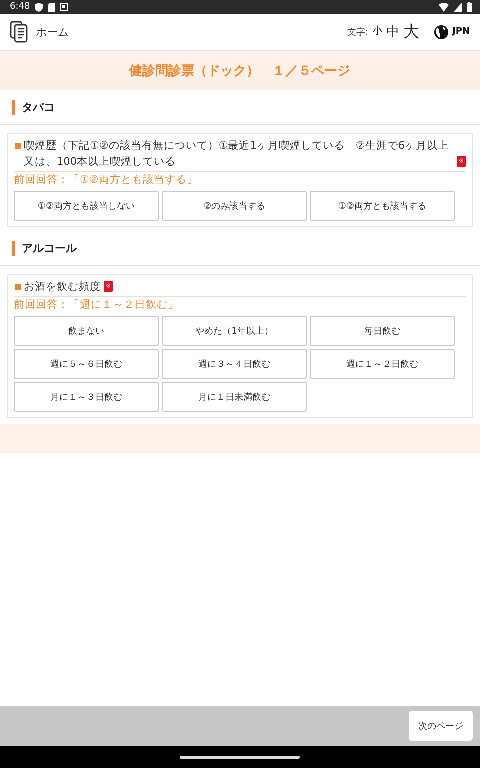 This screenshot has width=480, height=768. I want to click on previous-answer: 前回回答：「週に１～２日飲む」, so click(97, 305).